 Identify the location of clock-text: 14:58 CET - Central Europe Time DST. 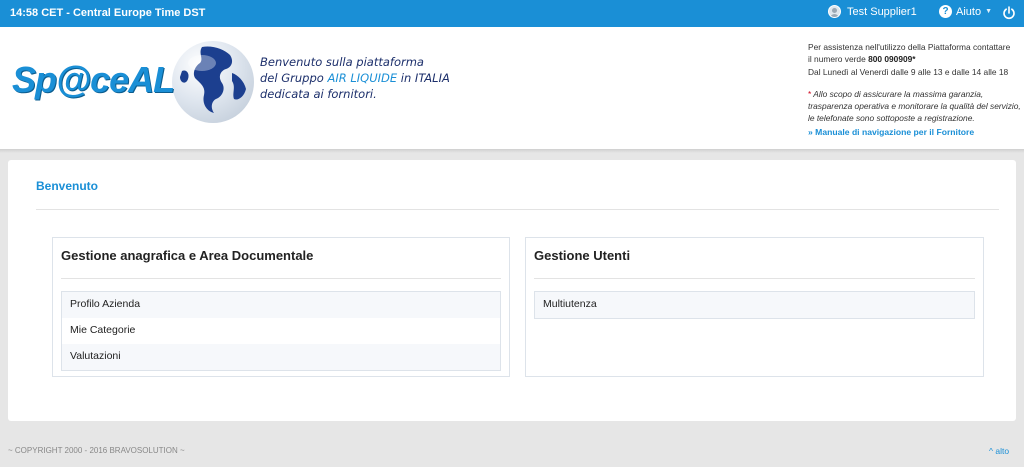
(108, 13).